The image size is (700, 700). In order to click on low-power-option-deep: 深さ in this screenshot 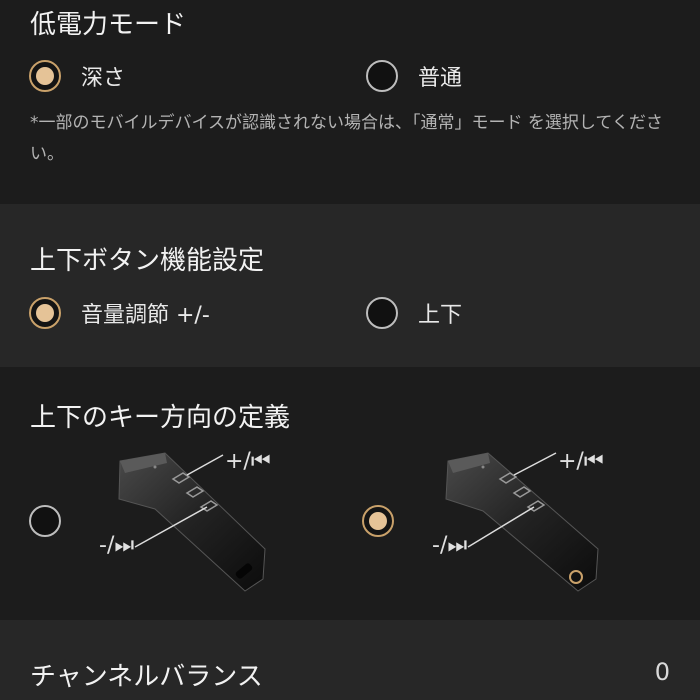, I will do `click(77, 76)`.